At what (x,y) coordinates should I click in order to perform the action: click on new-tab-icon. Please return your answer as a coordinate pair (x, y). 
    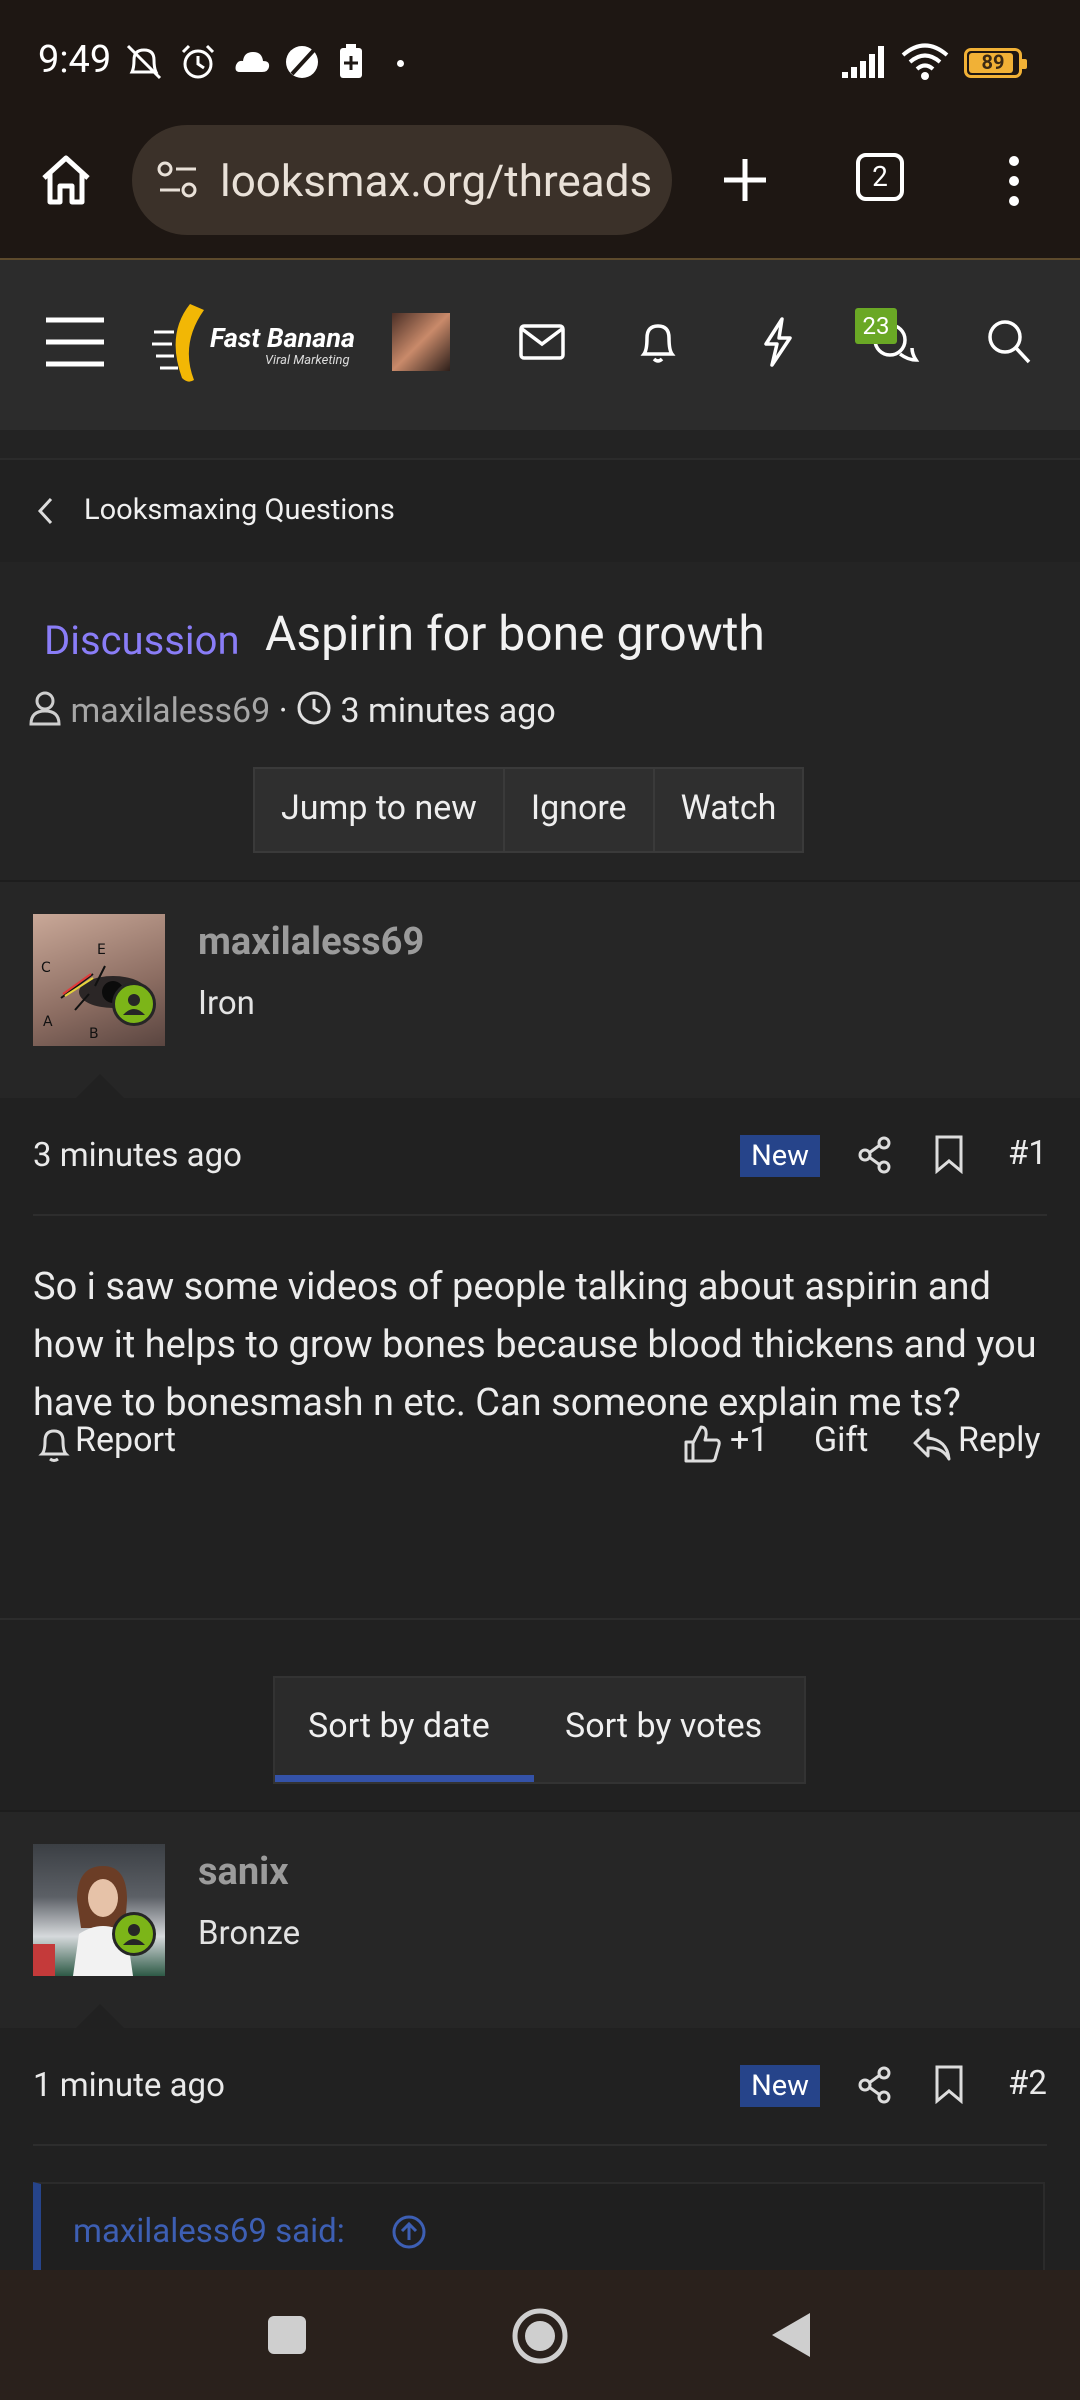
    Looking at the image, I should click on (745, 180).